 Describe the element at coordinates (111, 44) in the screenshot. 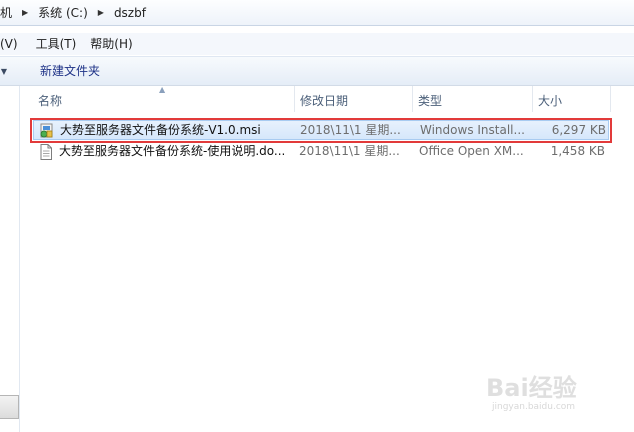

I see `menu-help: 帮助(H)` at that location.